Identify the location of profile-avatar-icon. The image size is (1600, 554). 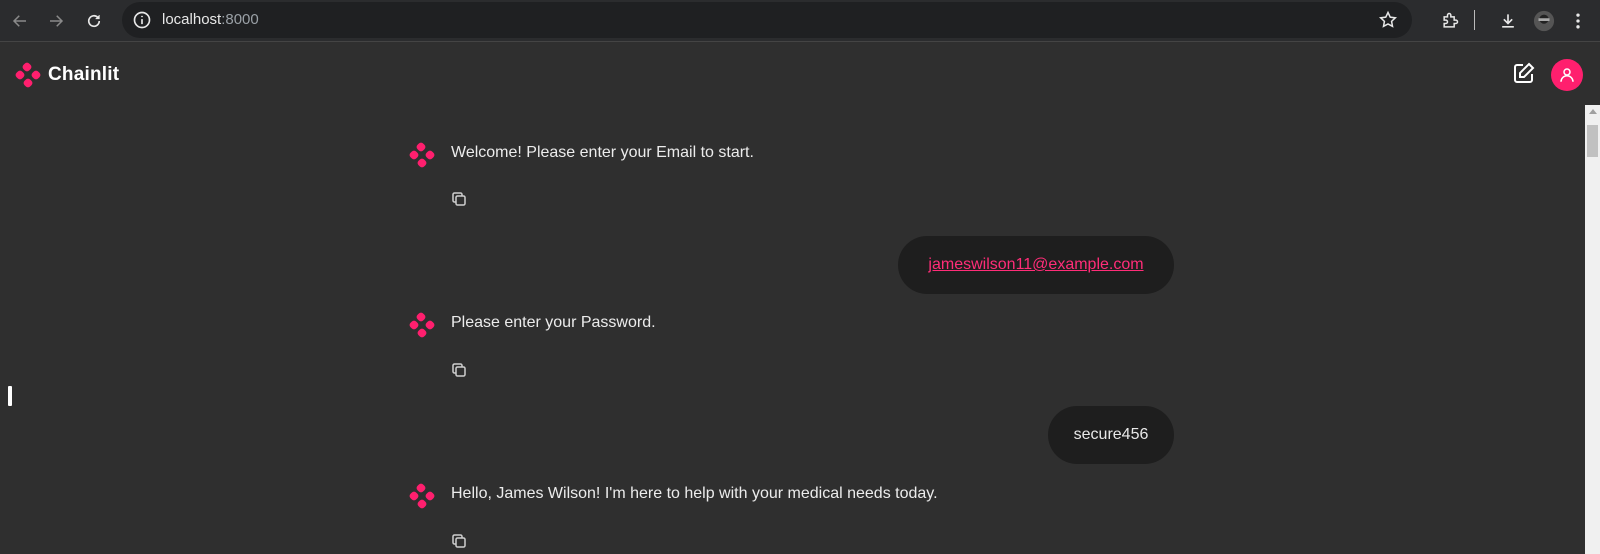
(1544, 21).